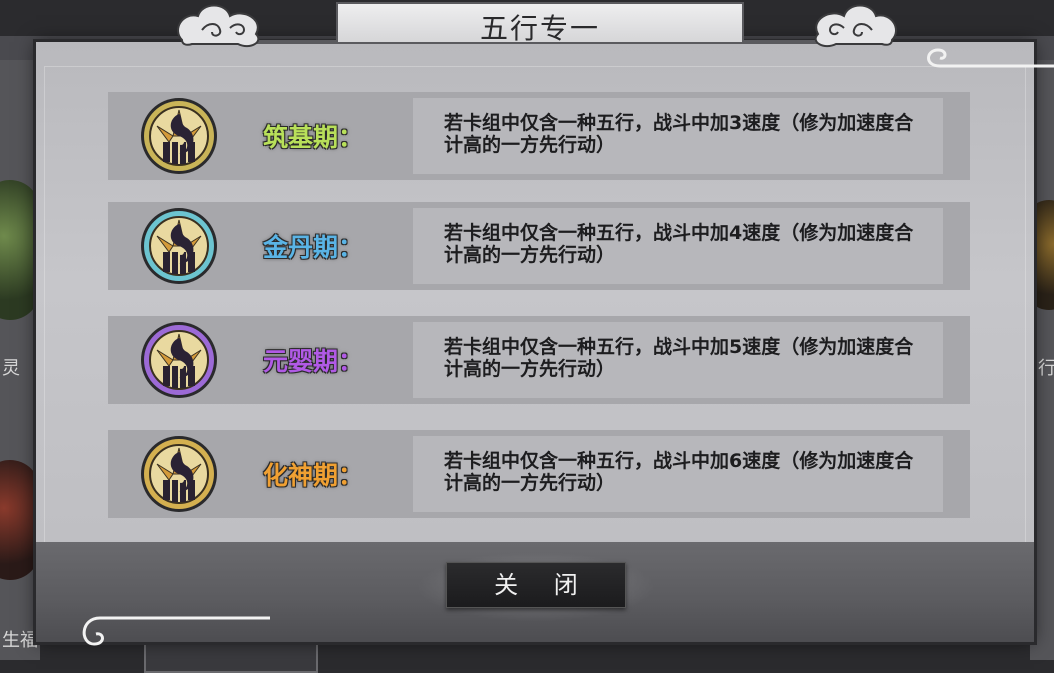 The image size is (1054, 673). What do you see at coordinates (679, 134) in the screenshot?
I see `realm-description: 若卡组中仅含一种五行，战斗中加3速度（修为加速度合计高的一方先行动）` at bounding box center [679, 134].